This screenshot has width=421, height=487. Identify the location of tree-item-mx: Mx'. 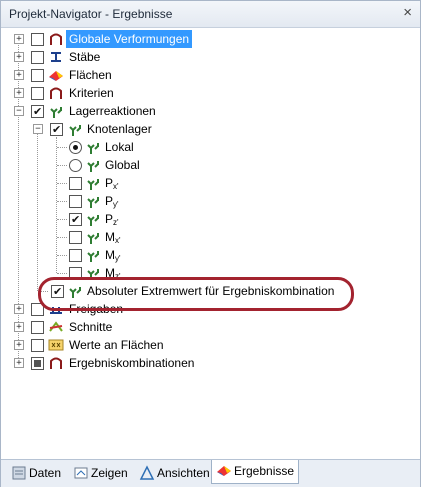
(210, 237).